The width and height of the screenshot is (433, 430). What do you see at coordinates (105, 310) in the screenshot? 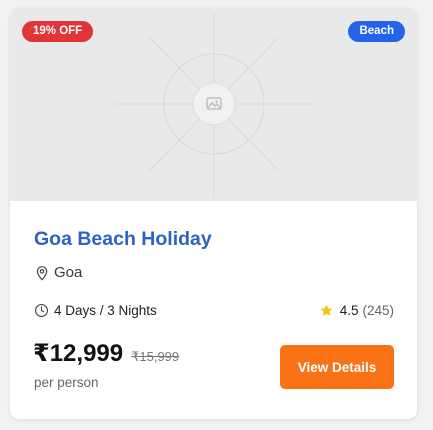
I see `duration-label: 4 Days / 3 Nights` at bounding box center [105, 310].